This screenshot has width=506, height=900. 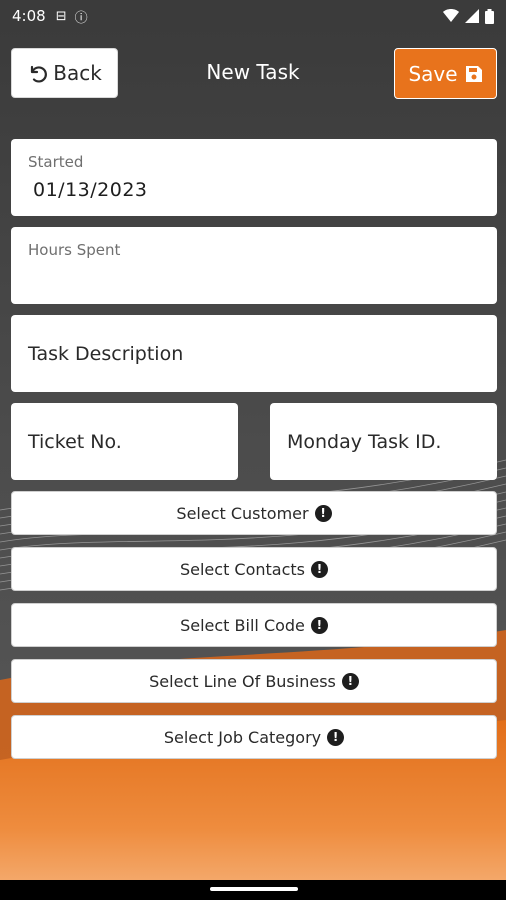 What do you see at coordinates (489, 16) in the screenshot?
I see `battery-icon` at bounding box center [489, 16].